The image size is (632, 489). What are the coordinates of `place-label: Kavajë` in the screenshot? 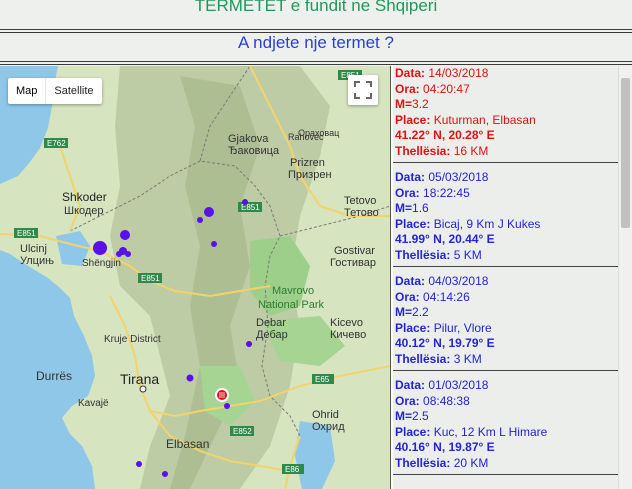 It's located at (93, 403).